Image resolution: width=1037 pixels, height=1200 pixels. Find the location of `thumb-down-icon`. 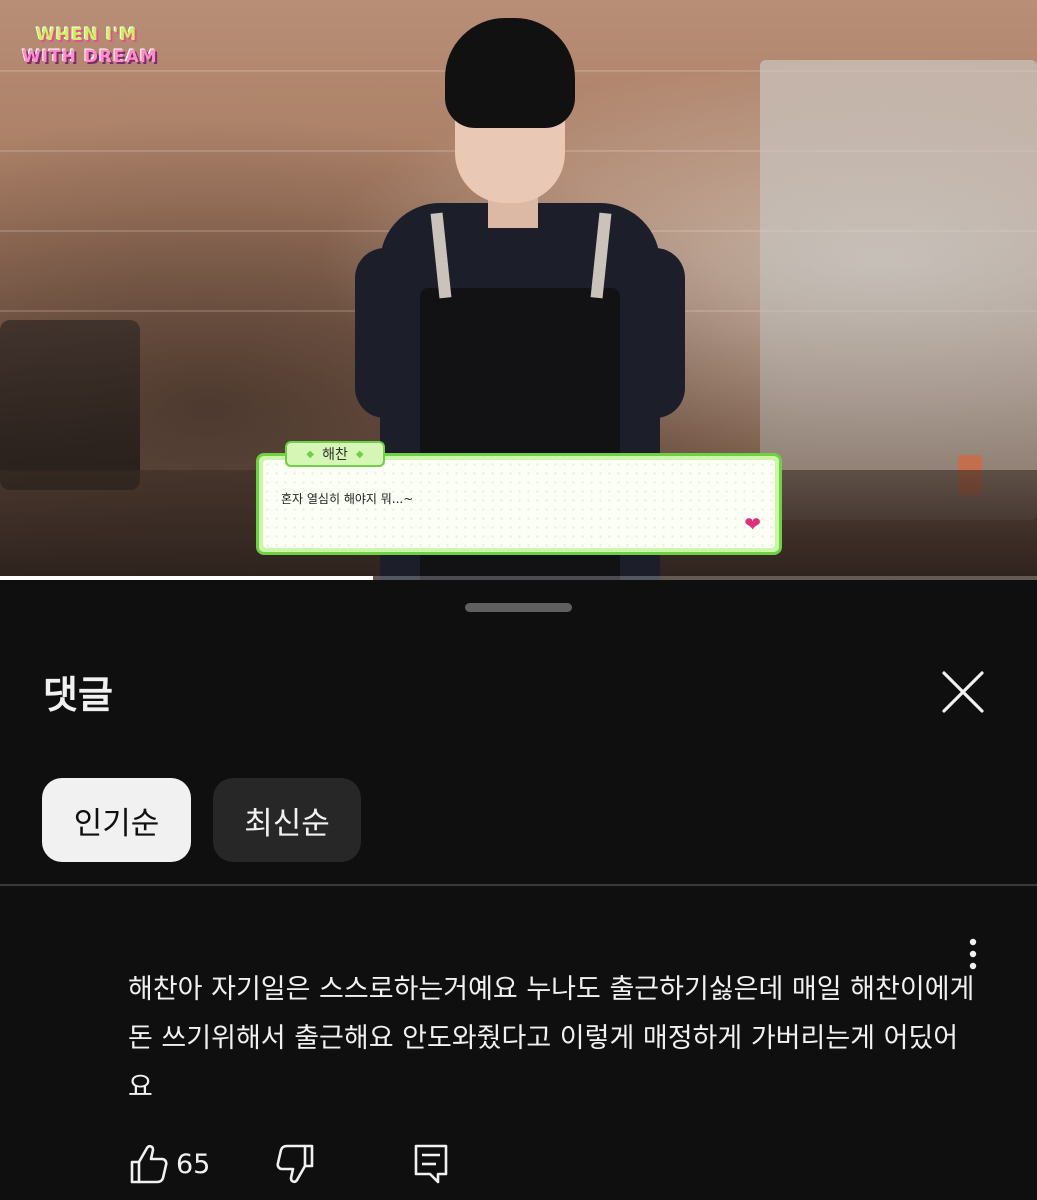

thumb-down-icon is located at coordinates (295, 1164).